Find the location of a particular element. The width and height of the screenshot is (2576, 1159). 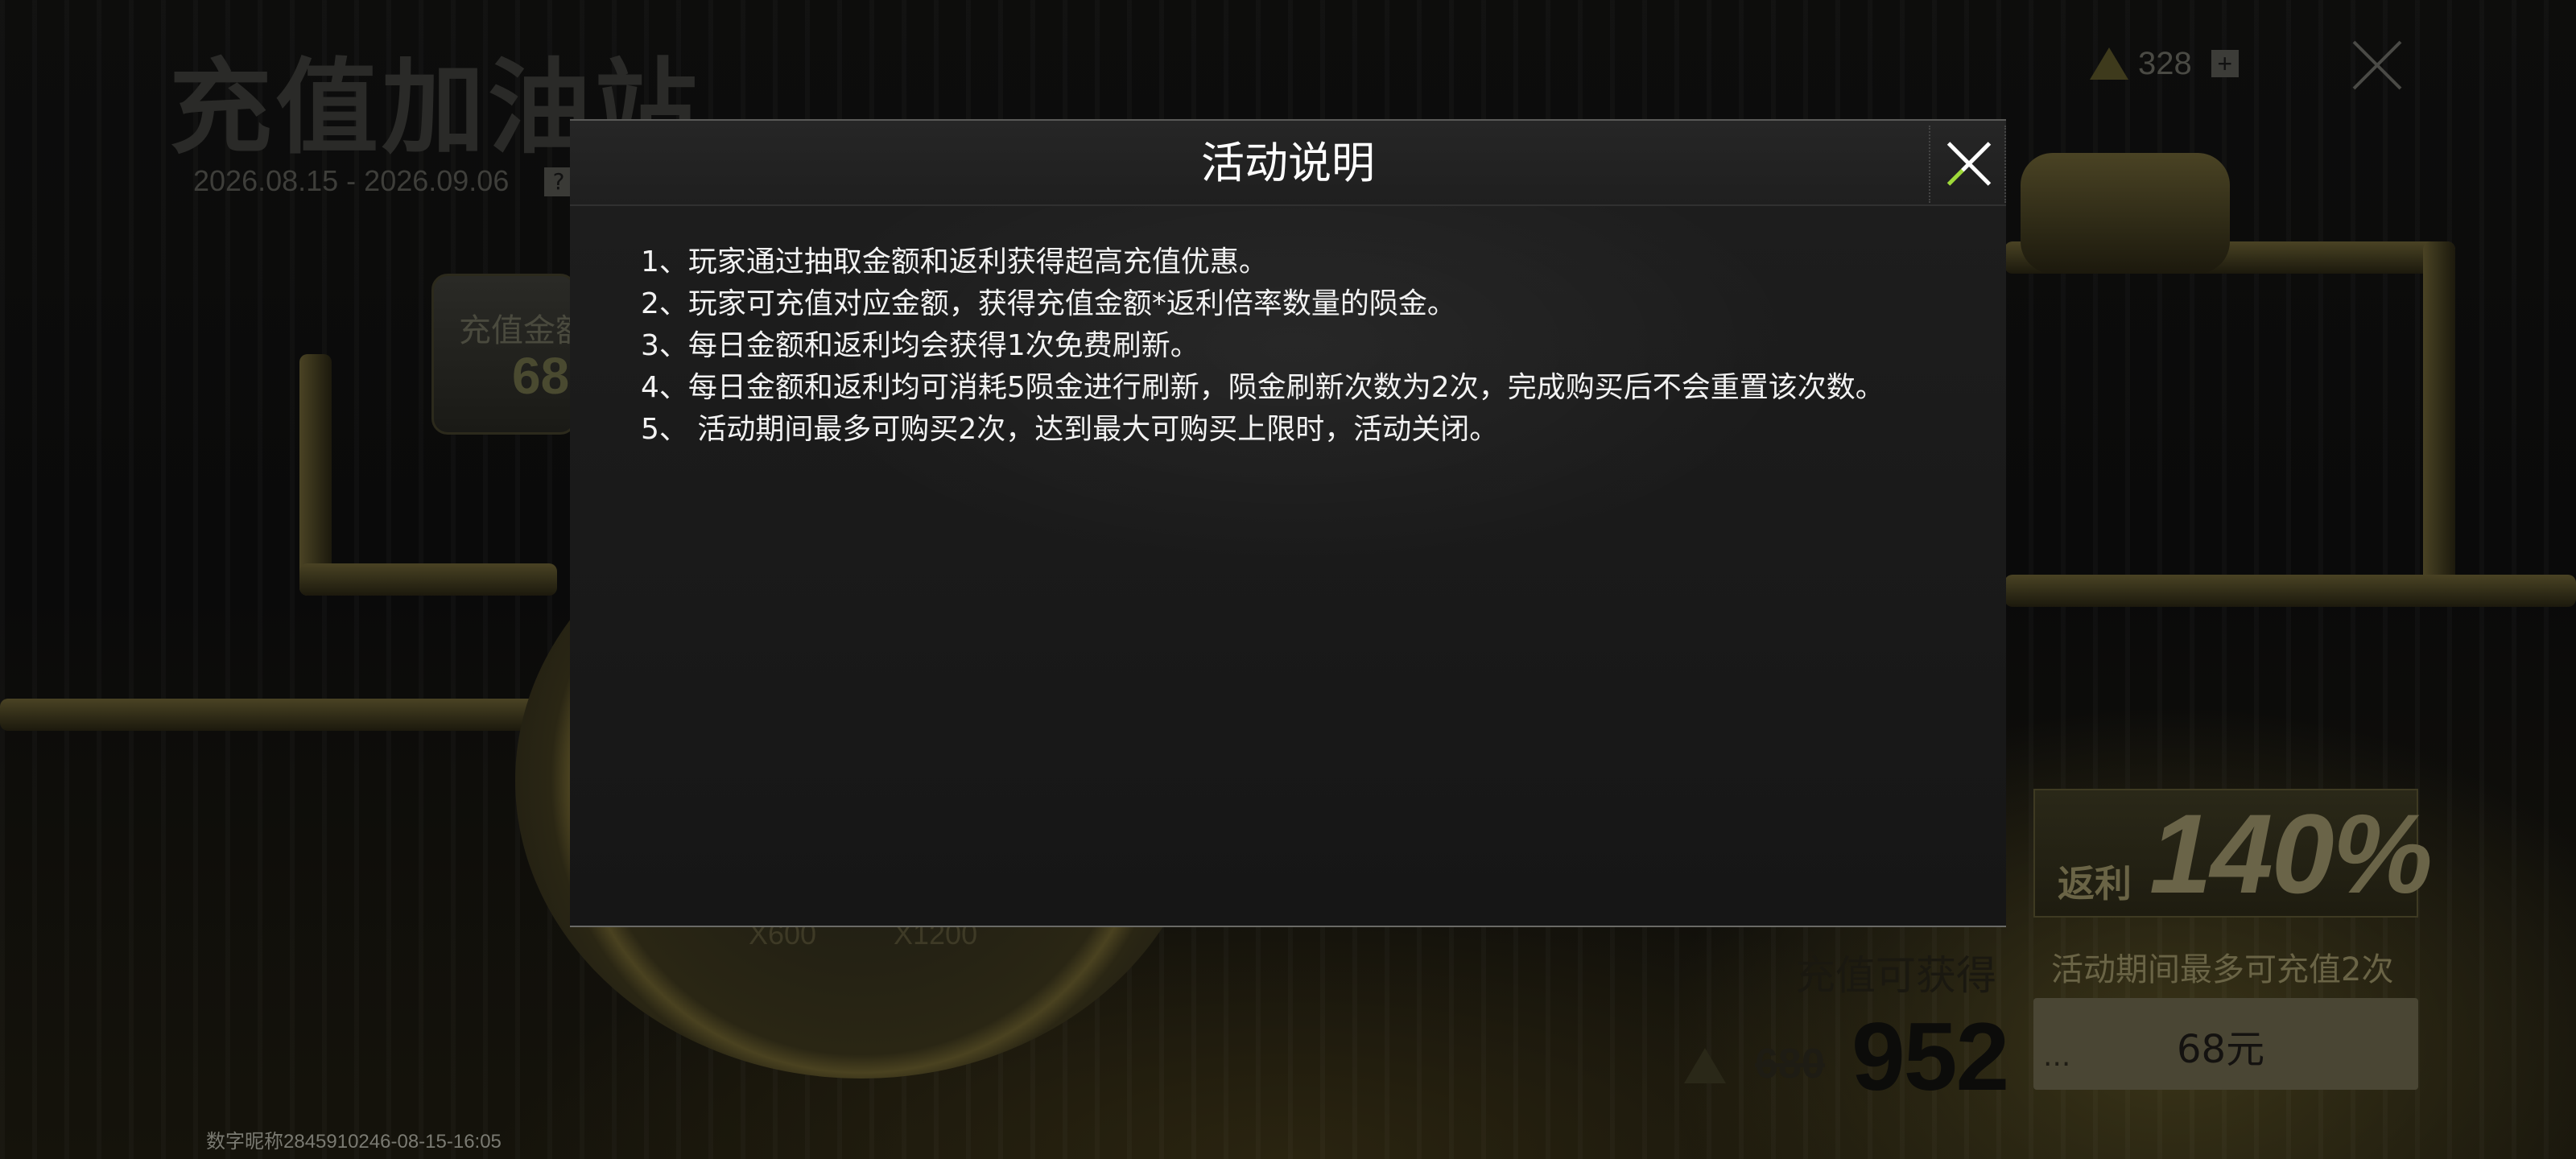

rule-item: 2、玩家可充值对应金额，获得充值金额*返利倍率数量的陨金。 is located at coordinates (1048, 303).